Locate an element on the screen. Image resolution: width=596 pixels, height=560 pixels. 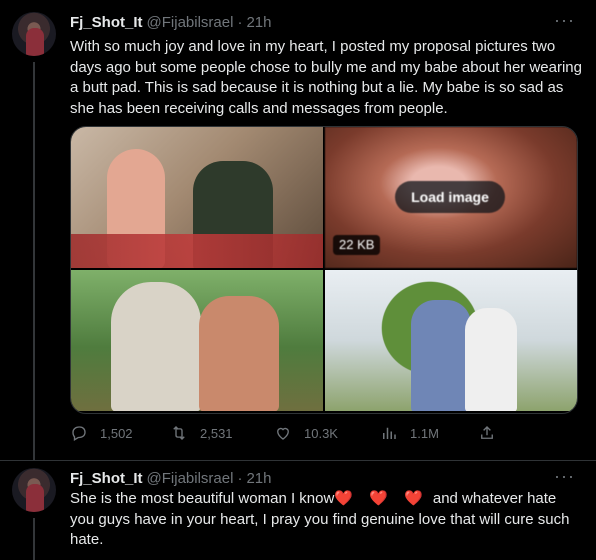
tweet-text-start: She is the most beautiful woman I know is located at coordinates (202, 498).